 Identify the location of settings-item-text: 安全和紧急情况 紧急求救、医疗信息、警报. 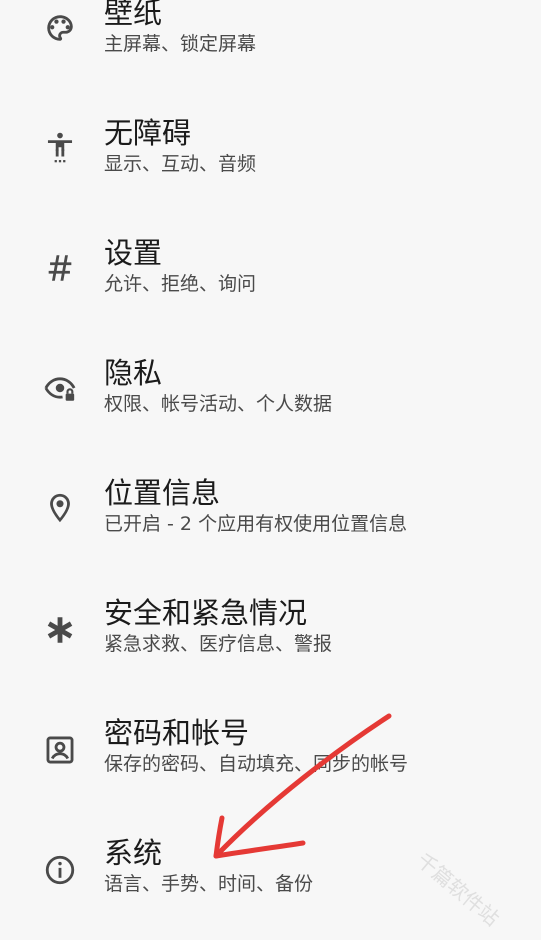
(314, 626).